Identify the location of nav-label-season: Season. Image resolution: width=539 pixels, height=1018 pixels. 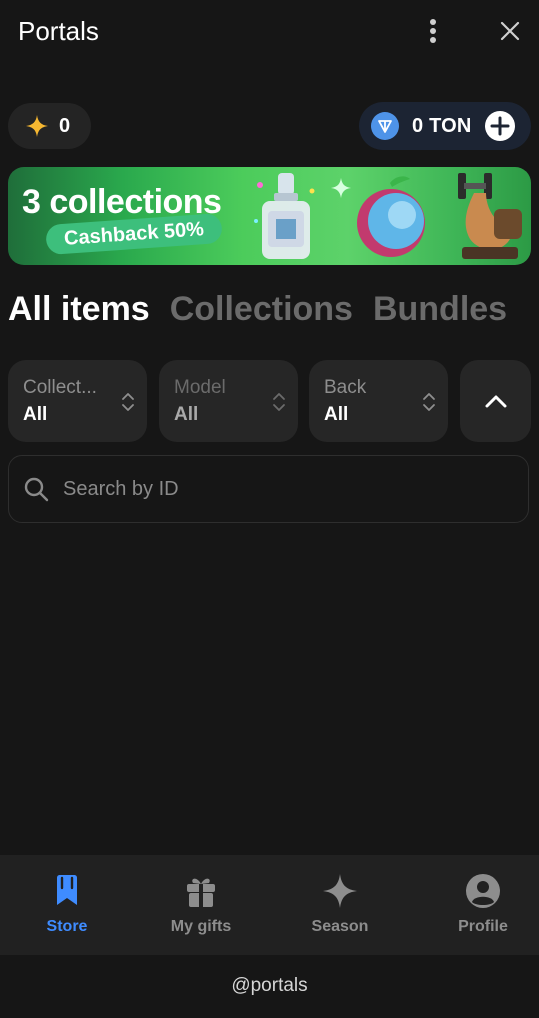
(340, 926).